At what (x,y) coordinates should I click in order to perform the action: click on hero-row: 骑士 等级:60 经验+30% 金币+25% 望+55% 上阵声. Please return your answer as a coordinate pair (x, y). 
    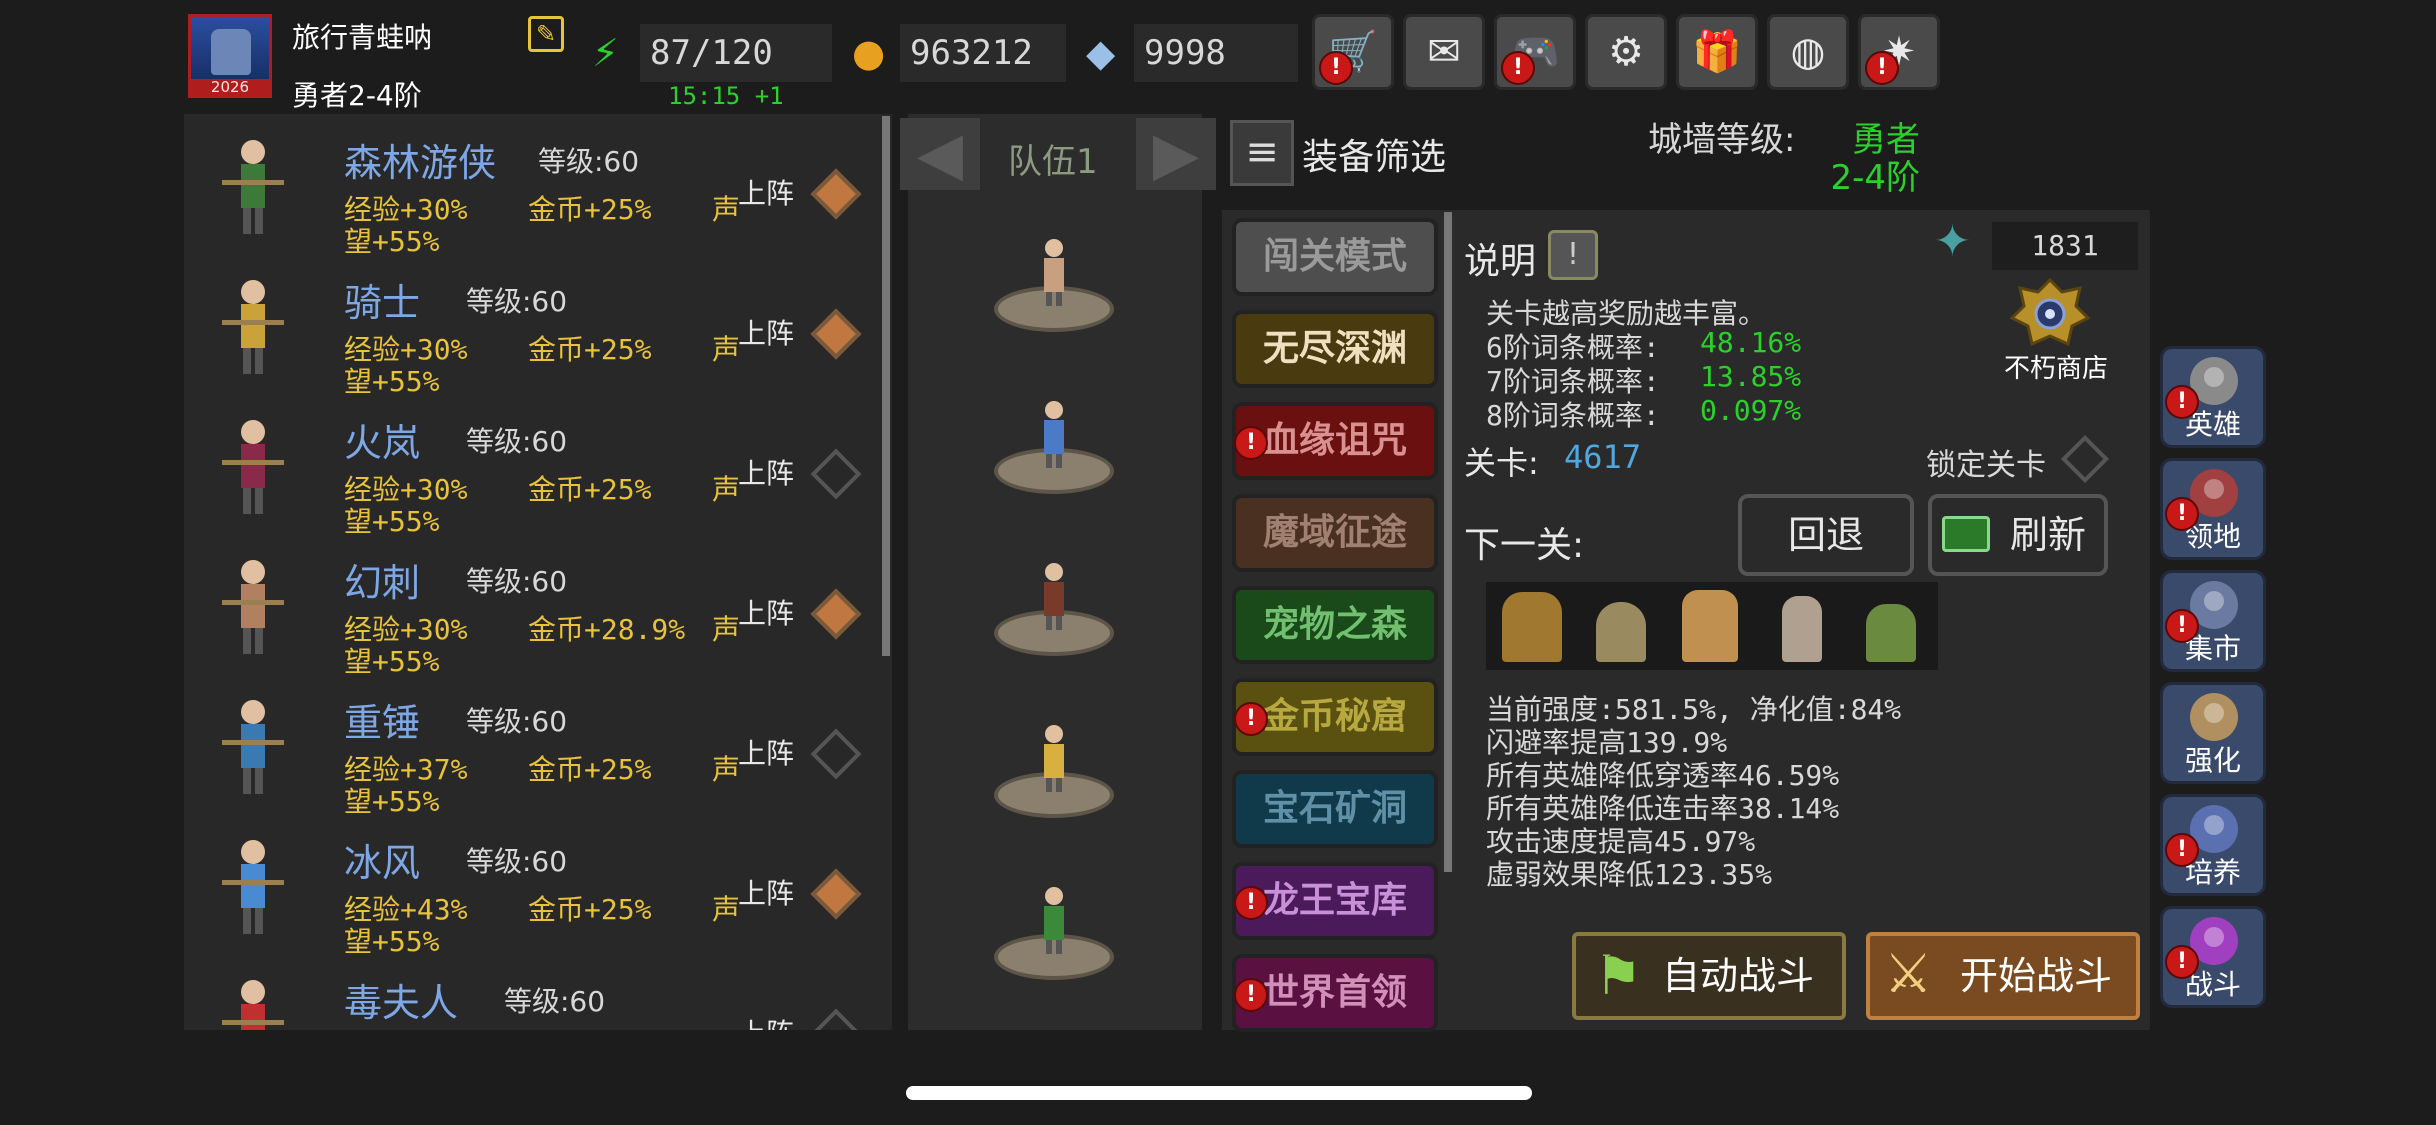
    Looking at the image, I should click on (534, 328).